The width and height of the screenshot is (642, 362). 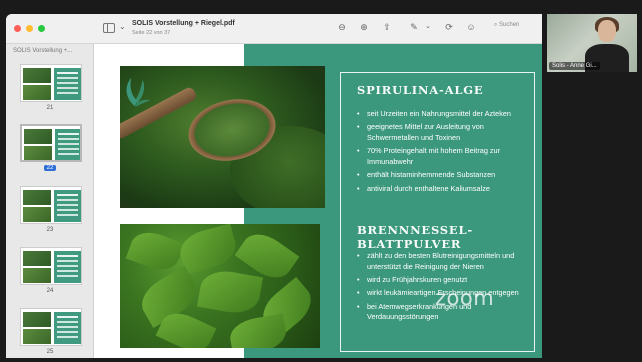 I want to click on markup-pen-icon: ✎, so click(x=414, y=27).